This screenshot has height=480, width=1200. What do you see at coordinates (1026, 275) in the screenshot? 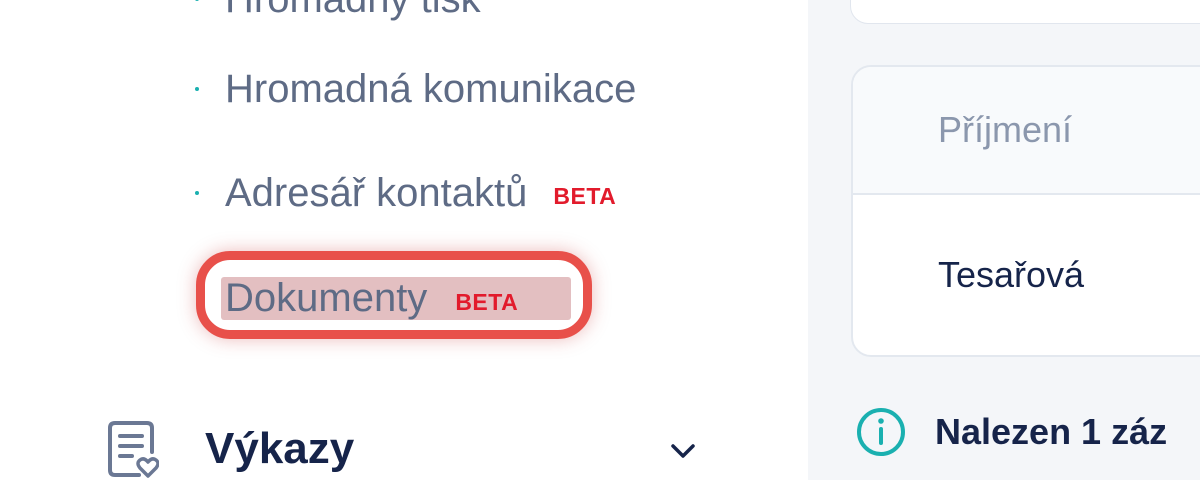
I see `table-row: Tesařová` at bounding box center [1026, 275].